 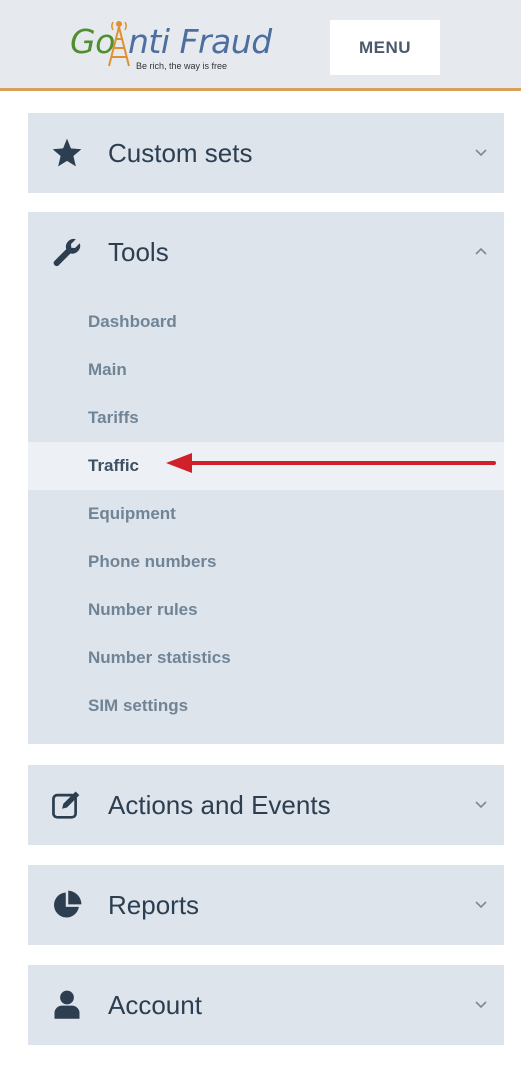 I want to click on submenu-item-number-statistics: Number statistics, so click(x=266, y=658).